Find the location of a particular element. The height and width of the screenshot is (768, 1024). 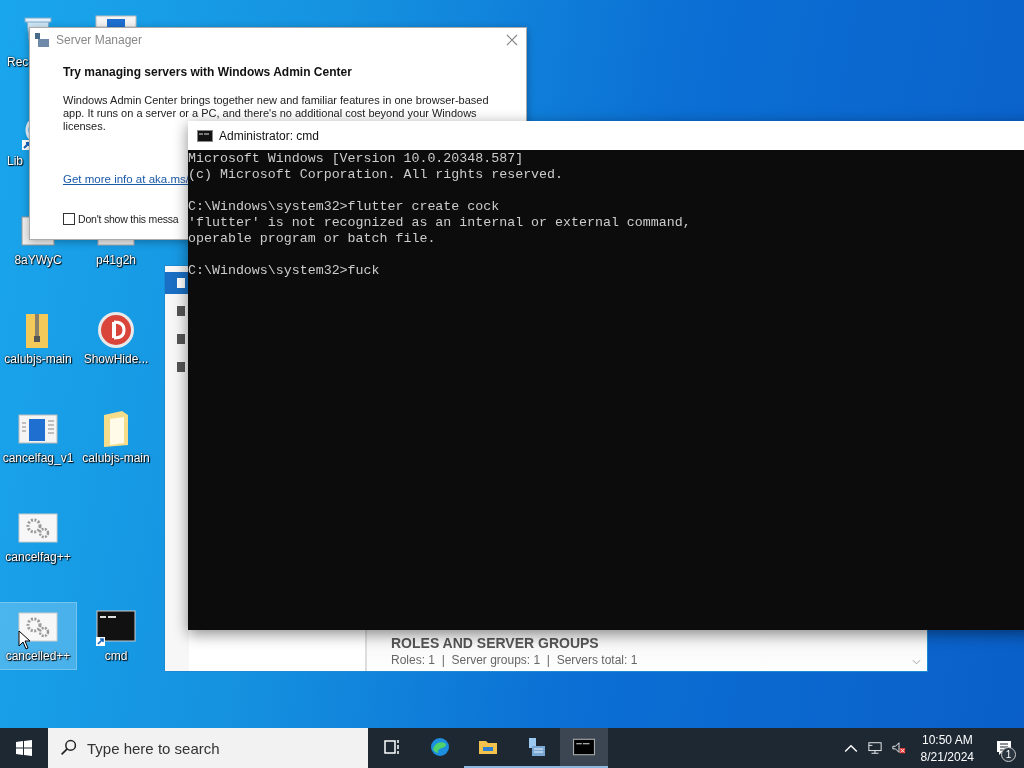

console-line: C:\Windows\system32>fuck is located at coordinates (284, 271).